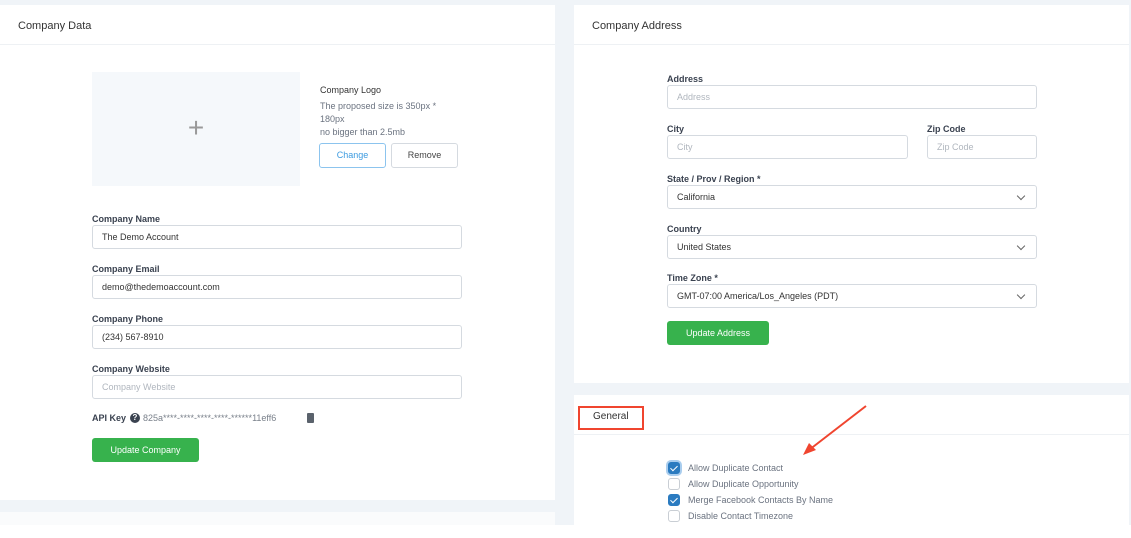 The image size is (1131, 538). Describe the element at coordinates (332, 119) in the screenshot. I see `logo-hint: 180px` at that location.